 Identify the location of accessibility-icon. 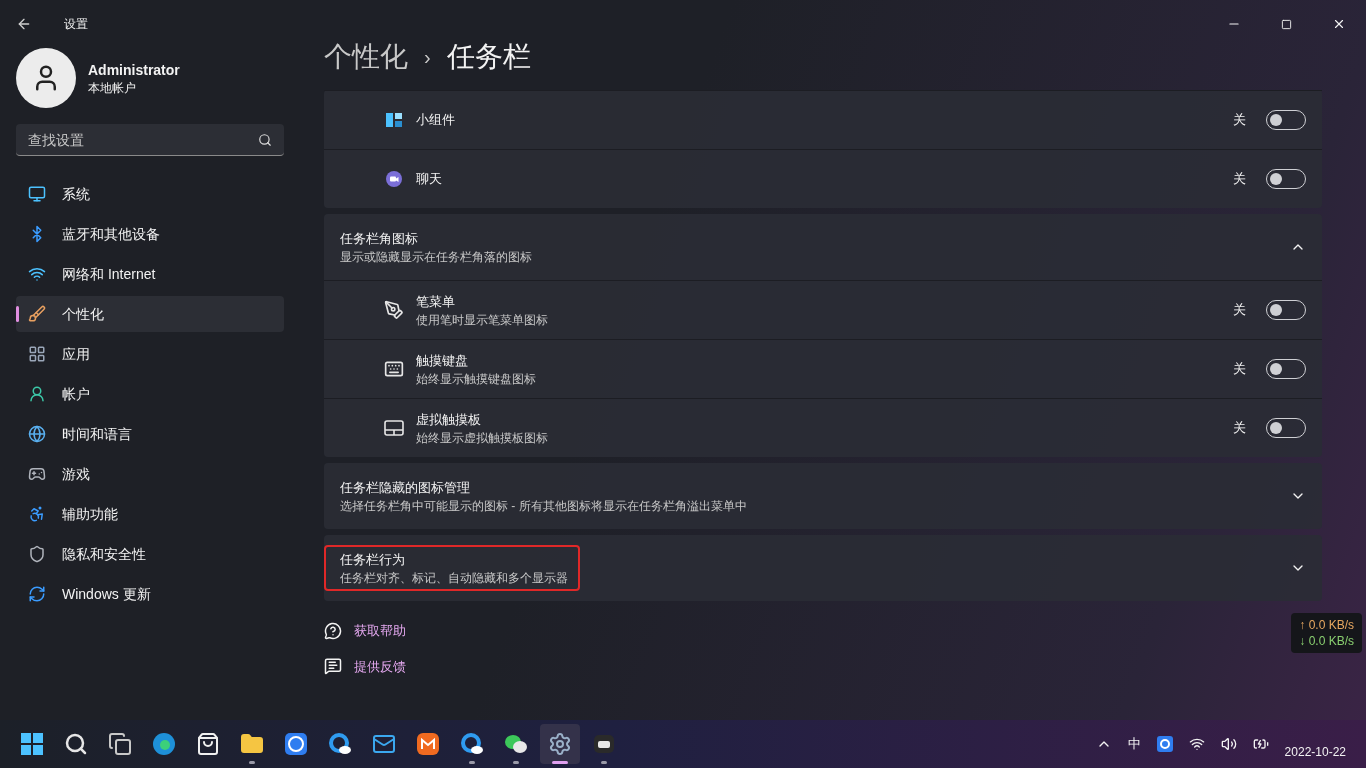
(37, 514).